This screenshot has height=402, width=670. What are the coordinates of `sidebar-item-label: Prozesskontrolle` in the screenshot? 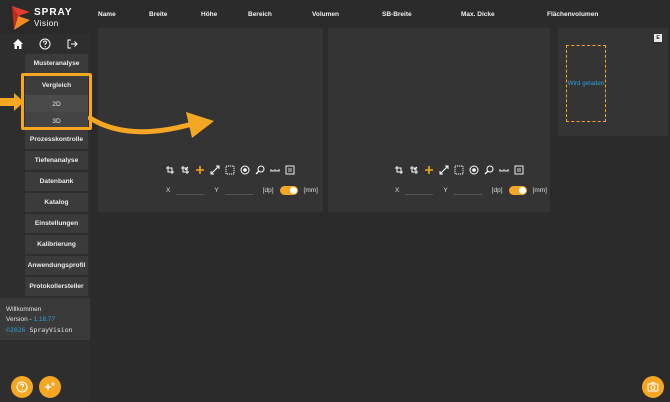 It's located at (56, 139).